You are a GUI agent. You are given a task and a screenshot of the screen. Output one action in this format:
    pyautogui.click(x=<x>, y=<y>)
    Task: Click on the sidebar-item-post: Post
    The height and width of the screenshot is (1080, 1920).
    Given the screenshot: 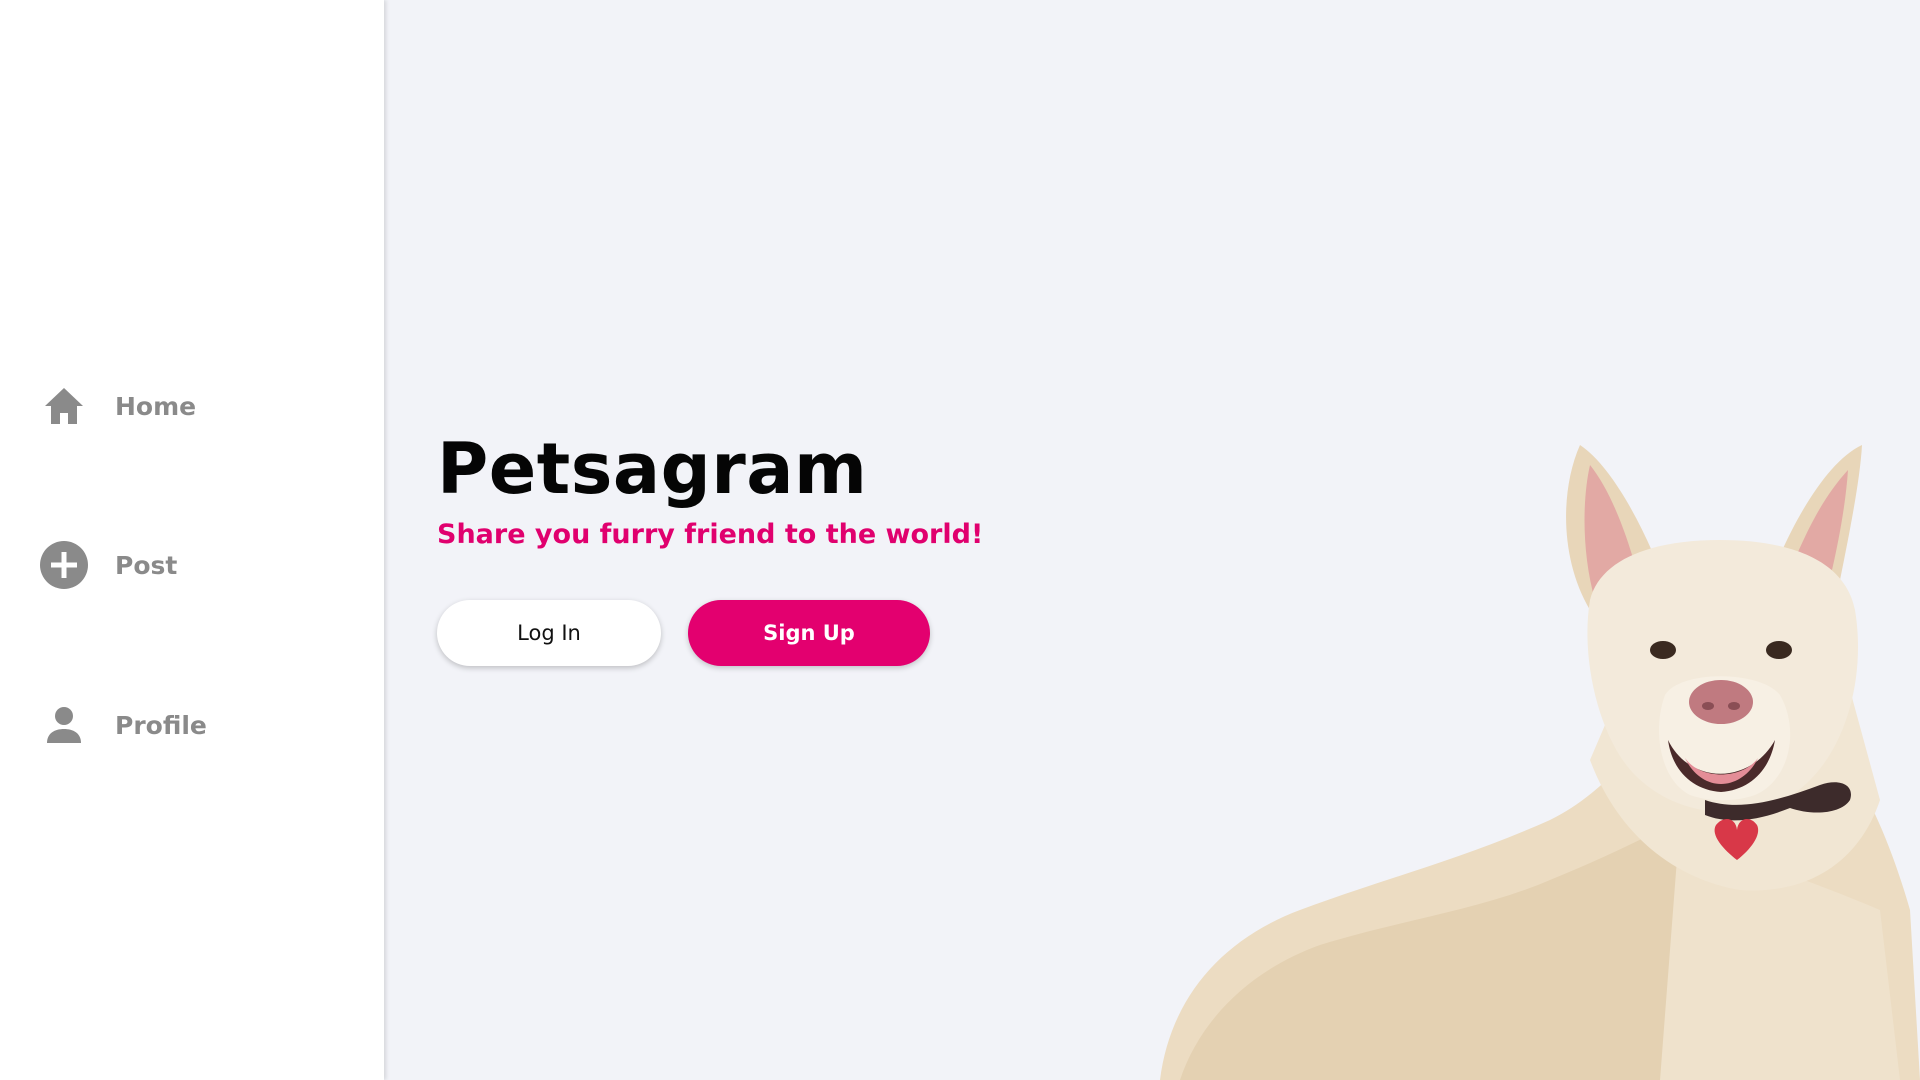 What is the action you would take?
    pyautogui.click(x=107, y=565)
    